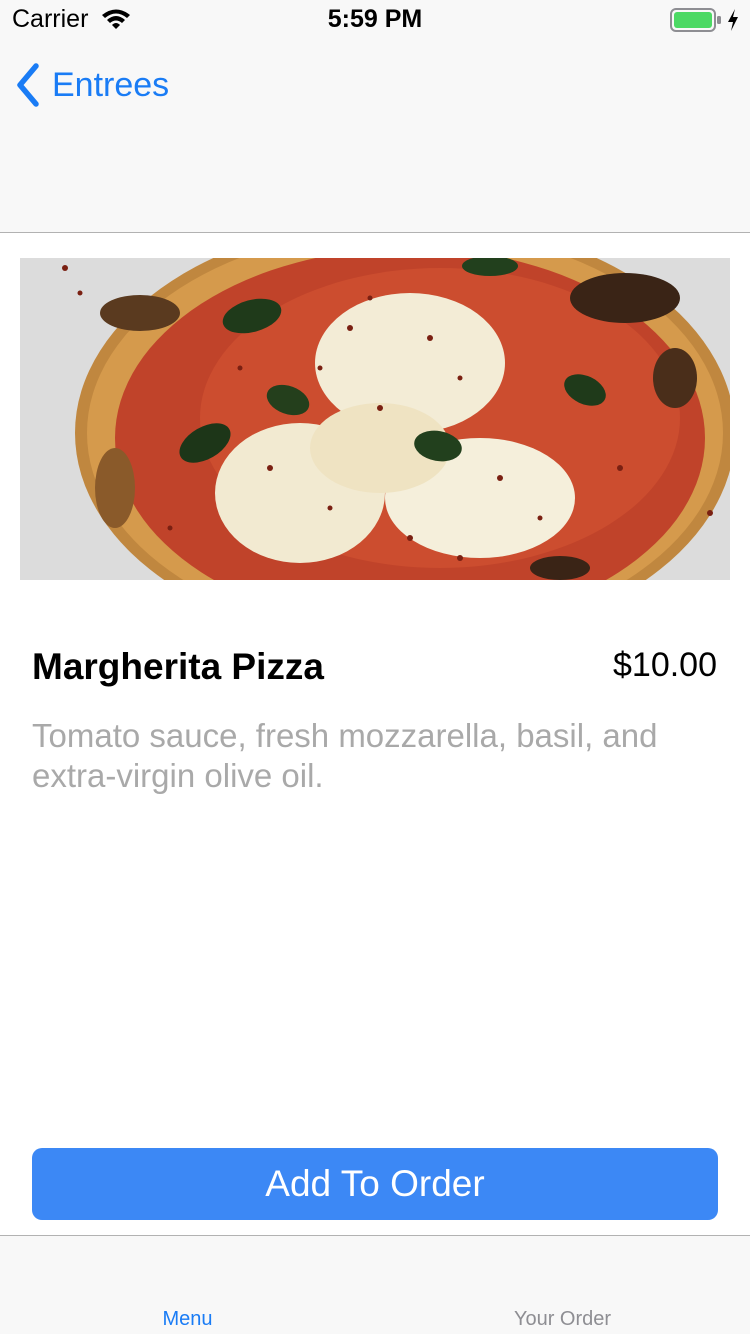 Image resolution: width=750 pixels, height=1334 pixels. I want to click on charging-bolt-icon, so click(733, 20).